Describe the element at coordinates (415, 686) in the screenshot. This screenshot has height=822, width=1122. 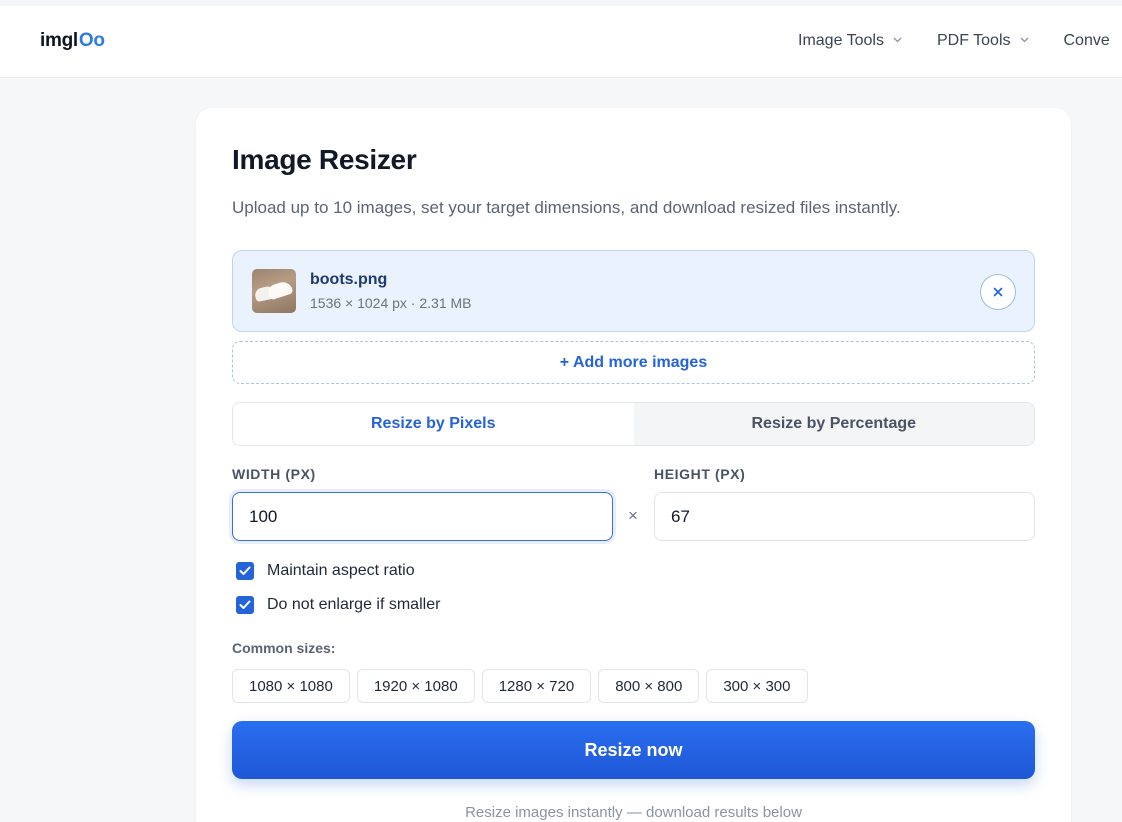
I see `size-chip-1920x1080: 1920 × 1080` at that location.